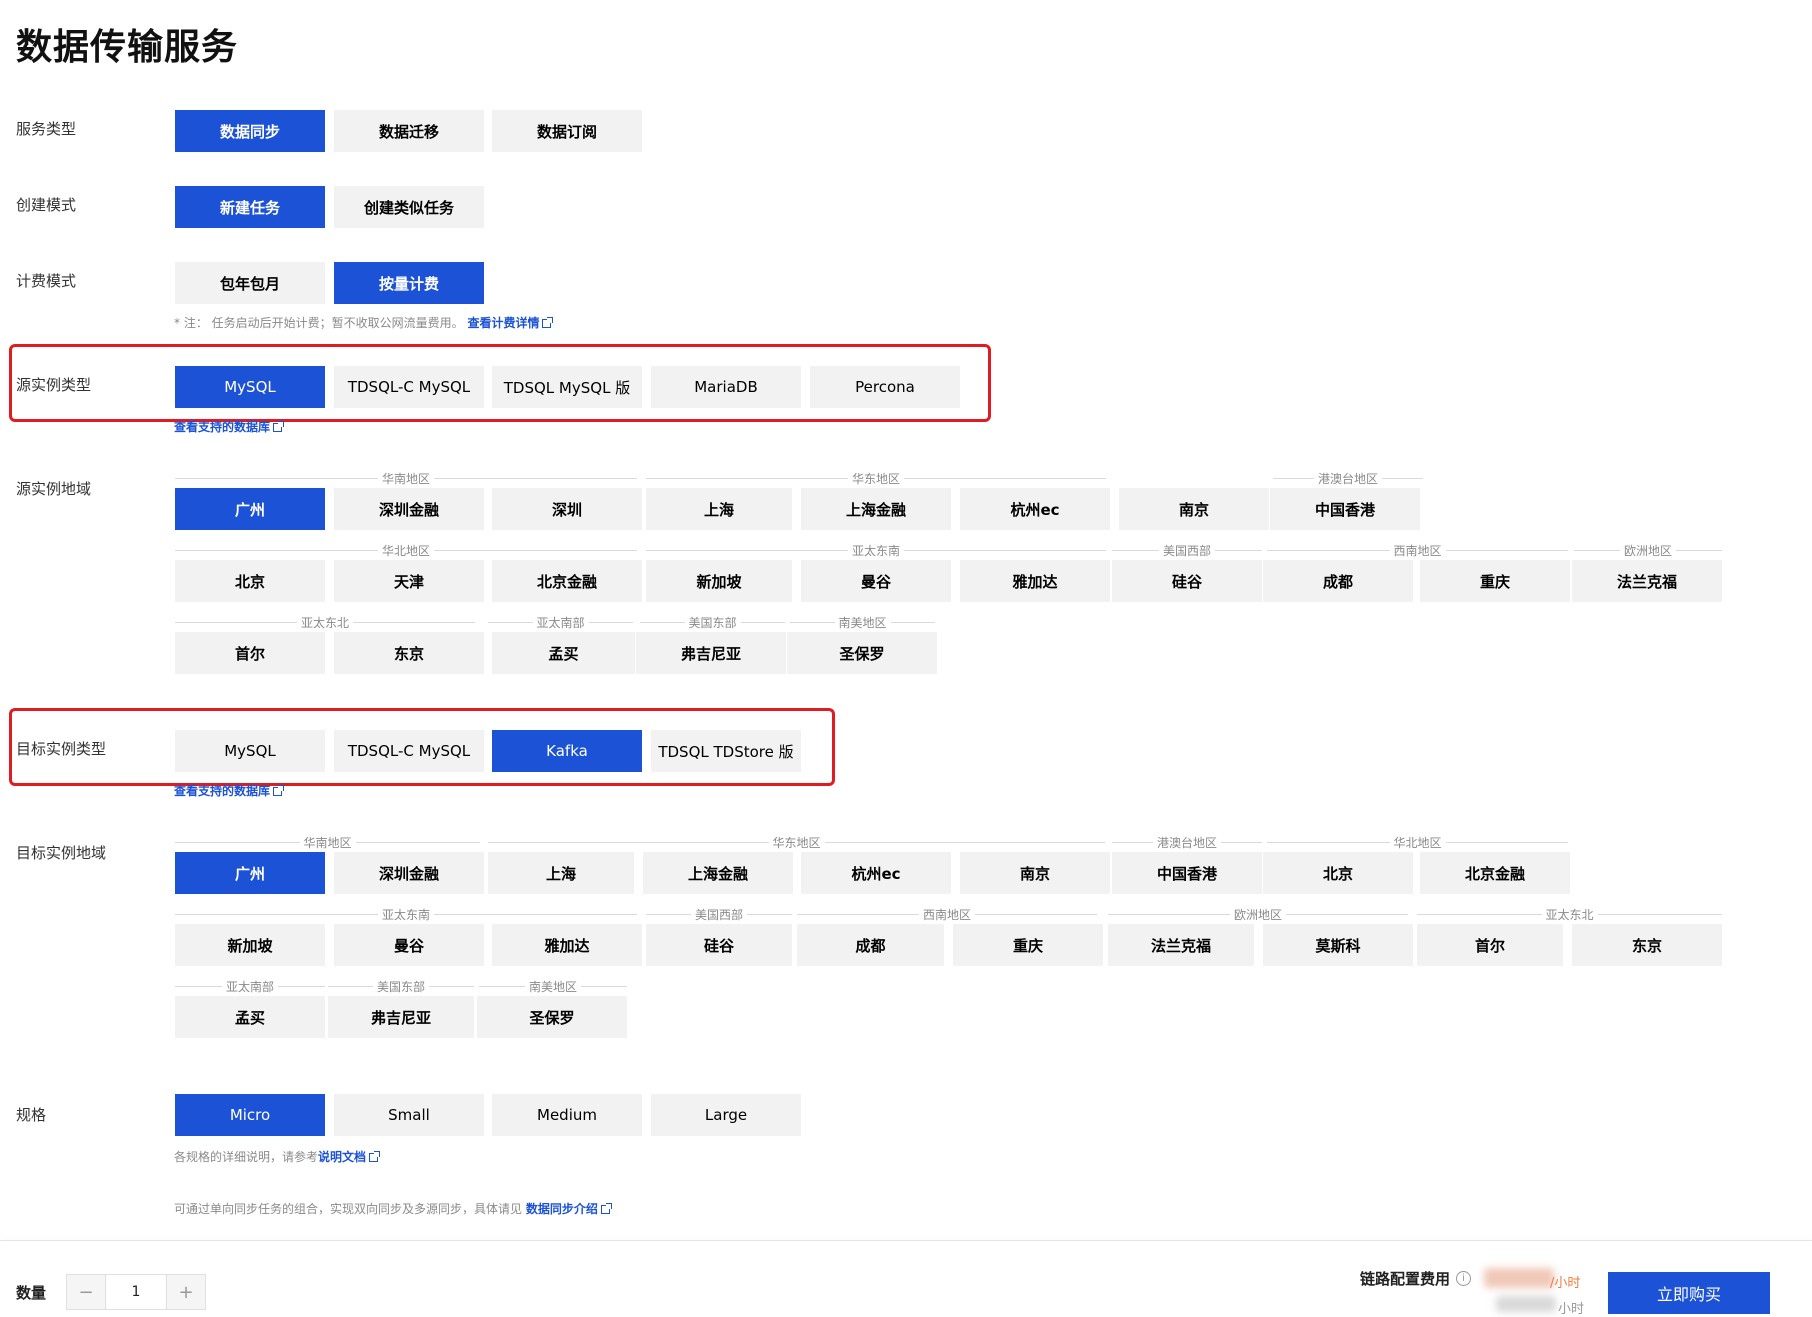 The height and width of the screenshot is (1317, 1812). Describe the element at coordinates (319, 323) in the screenshot. I see `billing-note-text: * 注： 任务启动后开始计费；暂不收取公网流量费用。` at that location.